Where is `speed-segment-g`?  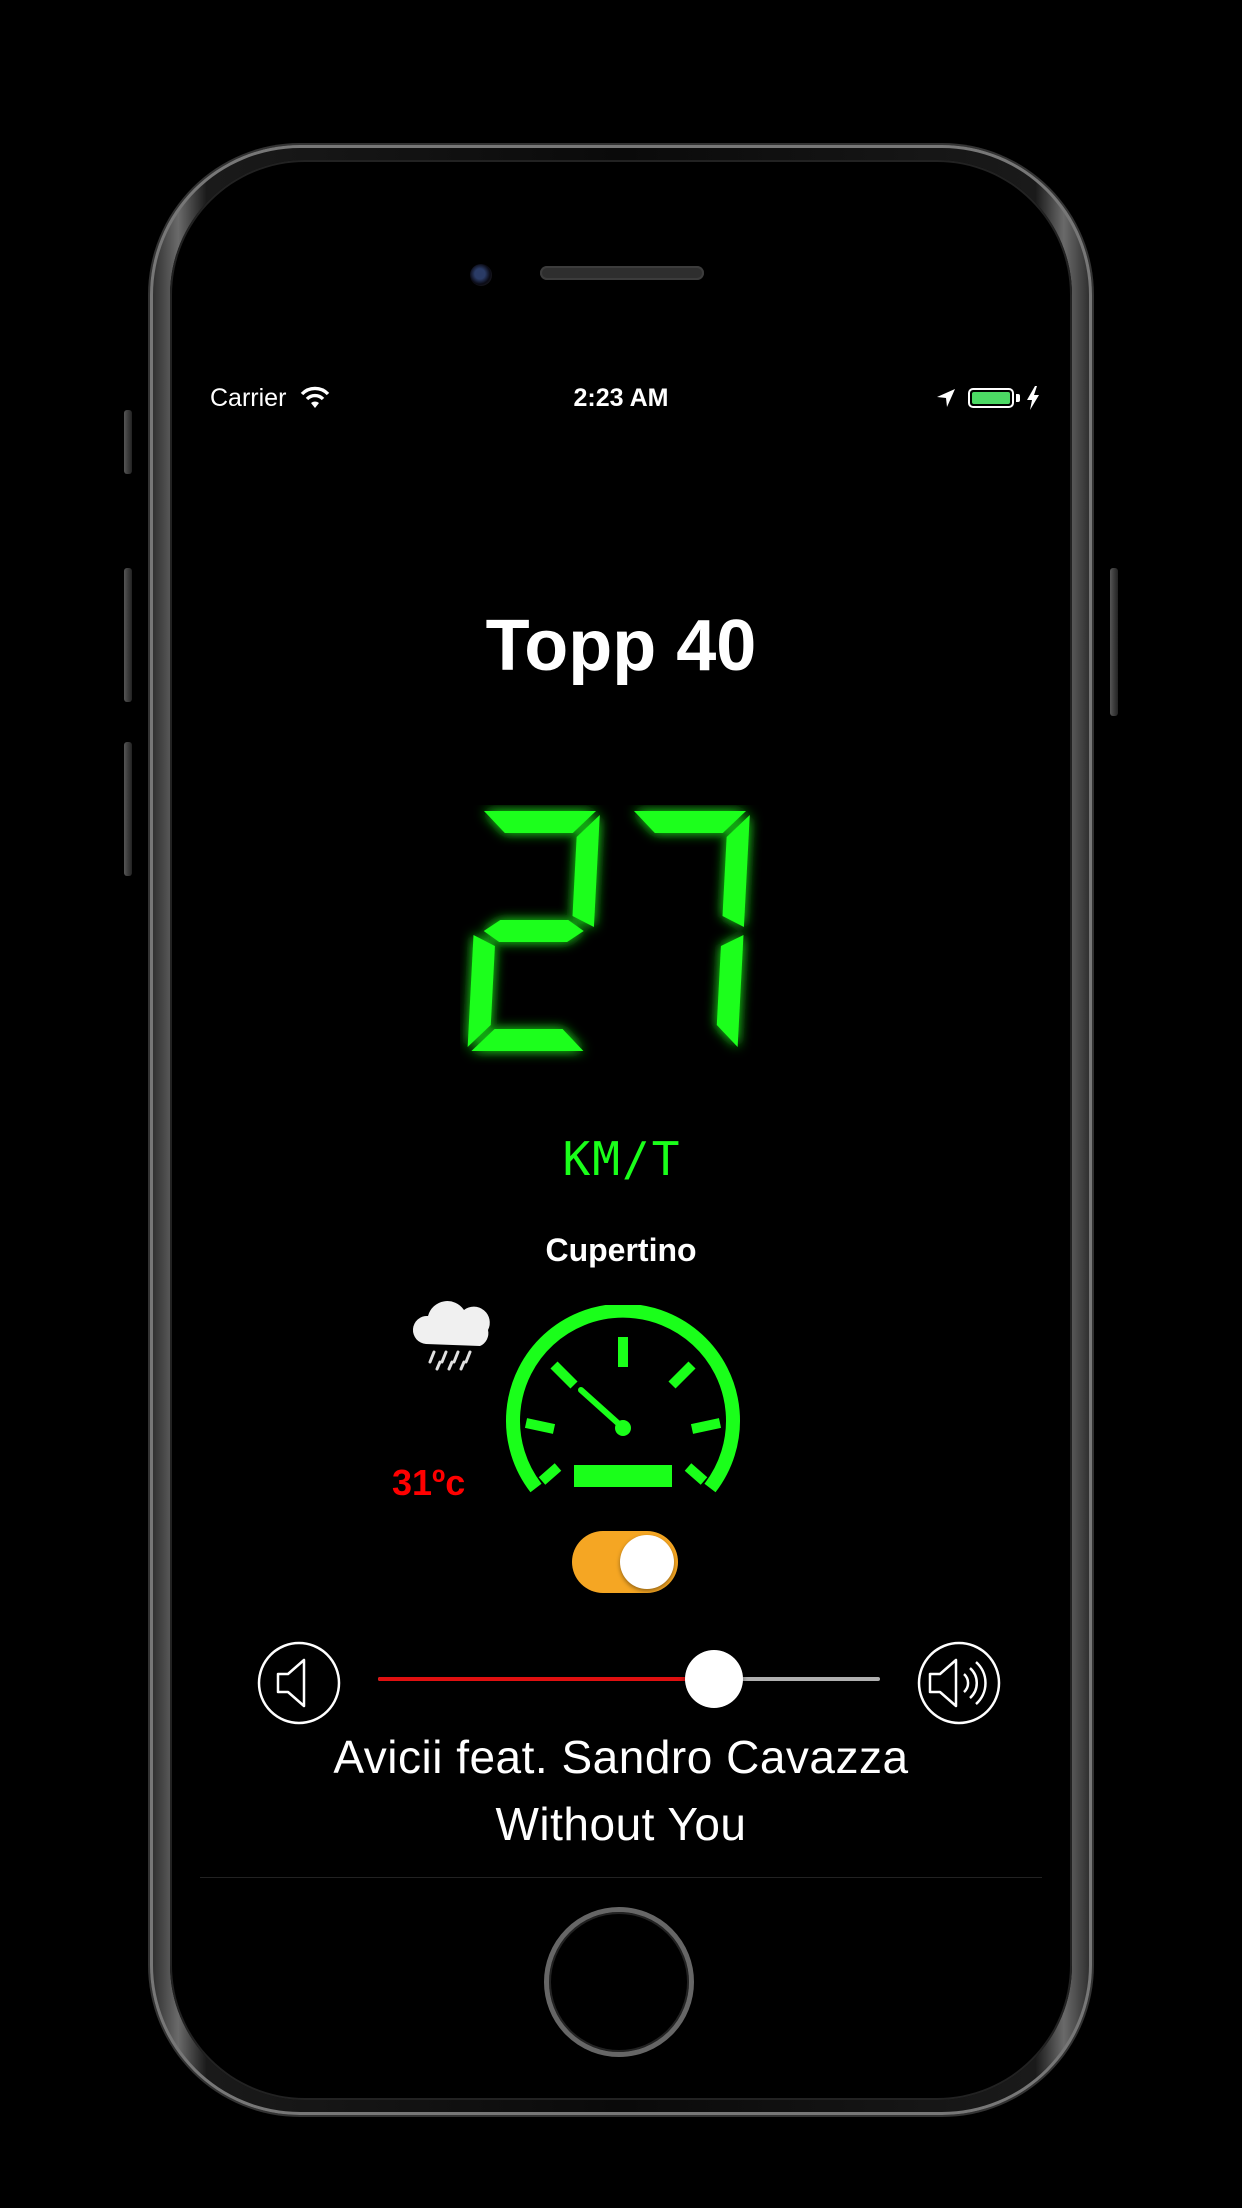
speed-segment-g is located at coordinates (533, 931).